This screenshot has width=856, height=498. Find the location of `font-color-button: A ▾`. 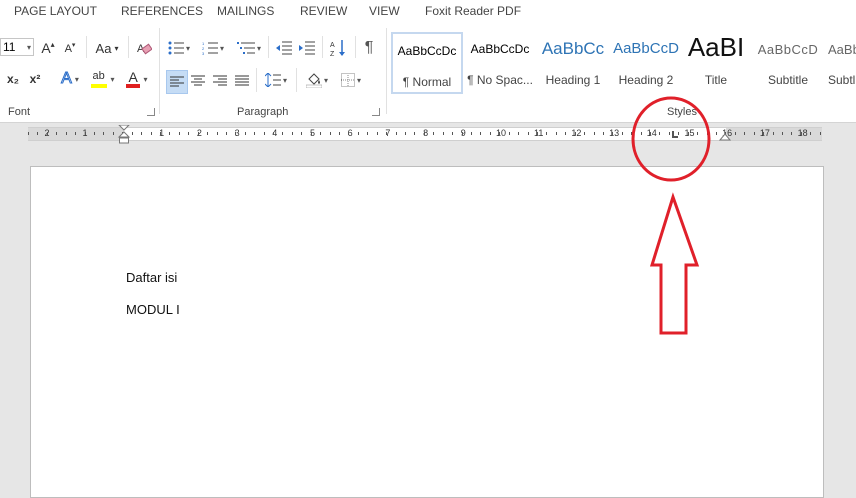

font-color-button: A ▾ is located at coordinates (137, 79).